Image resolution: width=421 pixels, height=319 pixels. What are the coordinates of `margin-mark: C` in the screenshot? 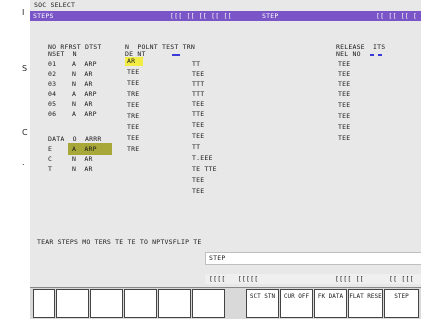 It's located at (25, 132).